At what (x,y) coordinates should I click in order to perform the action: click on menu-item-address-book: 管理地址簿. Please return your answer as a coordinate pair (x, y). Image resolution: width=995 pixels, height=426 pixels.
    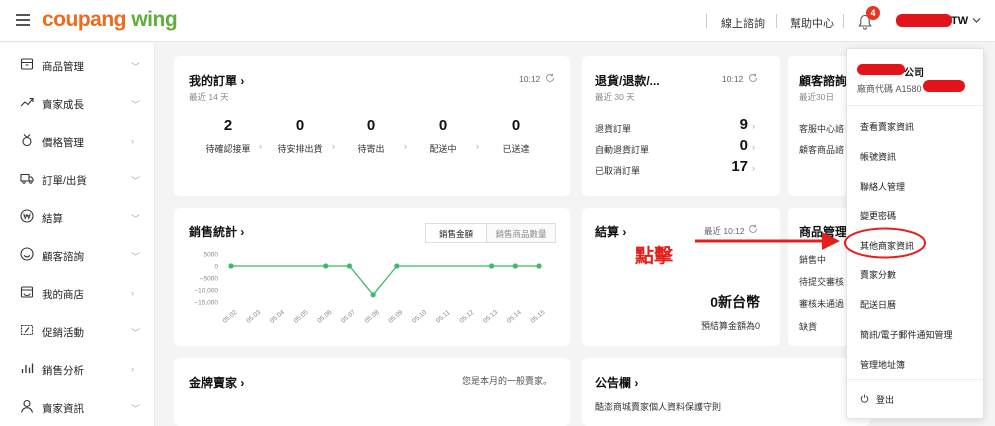
    Looking at the image, I should click on (882, 364).